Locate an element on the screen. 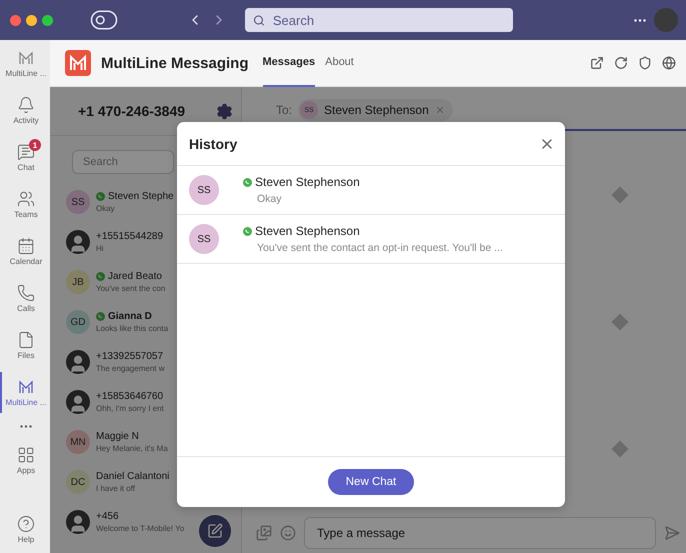  rail-item: Apps is located at coordinates (25, 460).